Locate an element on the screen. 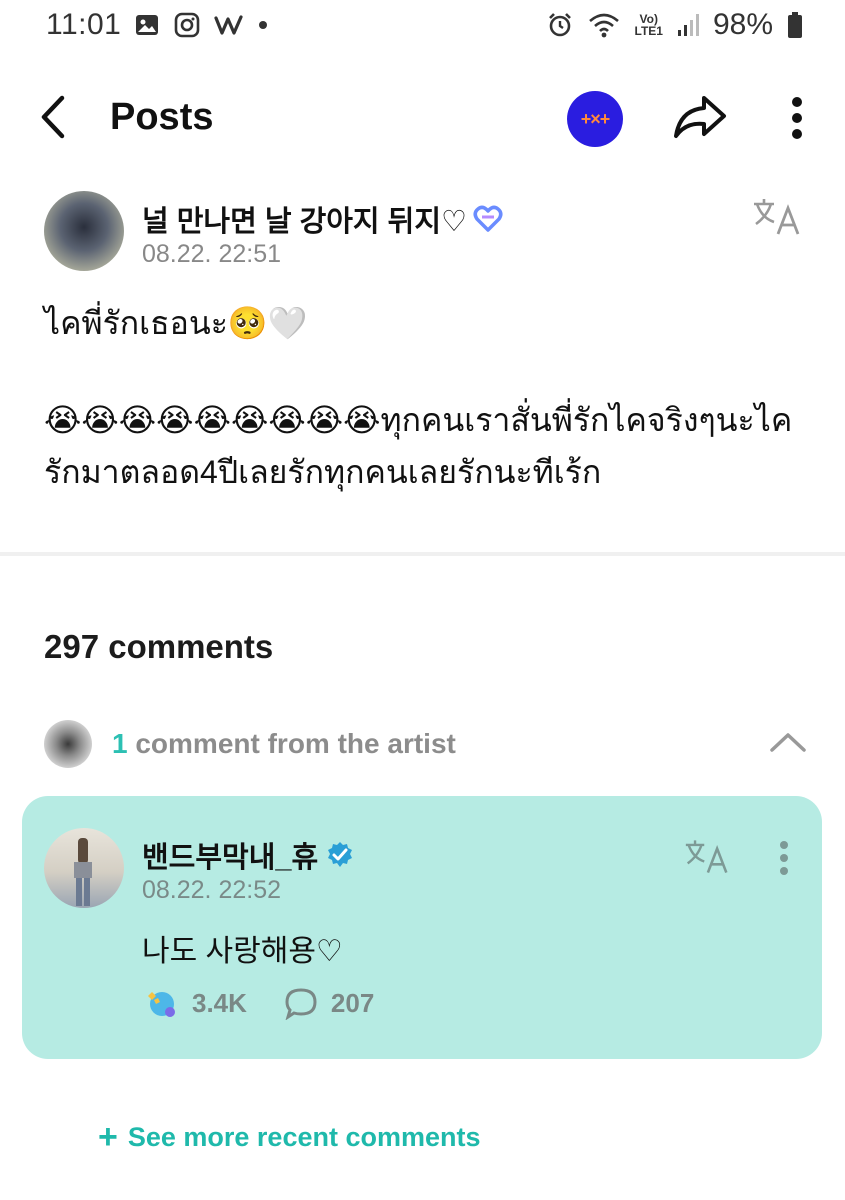 This screenshot has height=1200, width=845. back-icon is located at coordinates (54, 117).